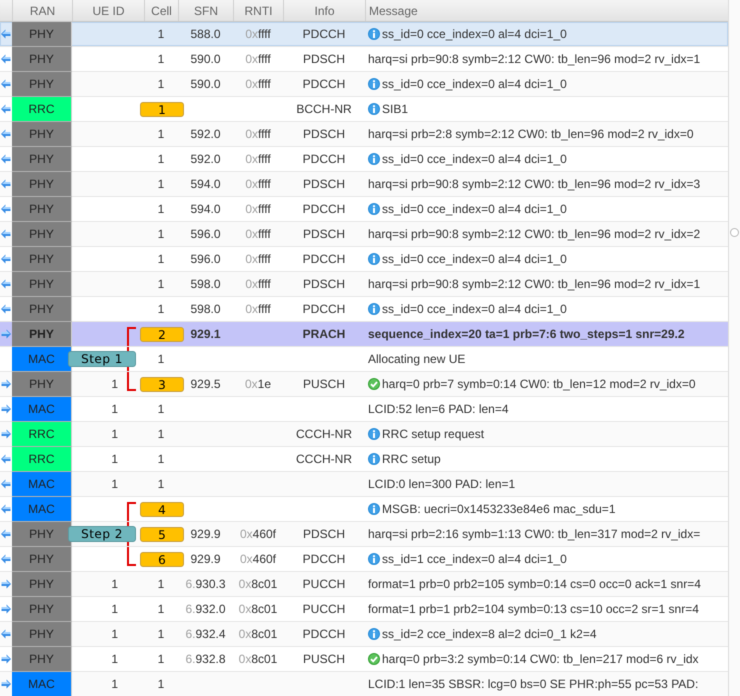 The image size is (740, 696). I want to click on log-row: PHY 1 1 6.930.3 0x8c01 PUCCH format=1 prb=0 prb2=105 symb=0:14 cs=0 occ=0 ack=1 snr=4, so click(364, 584).